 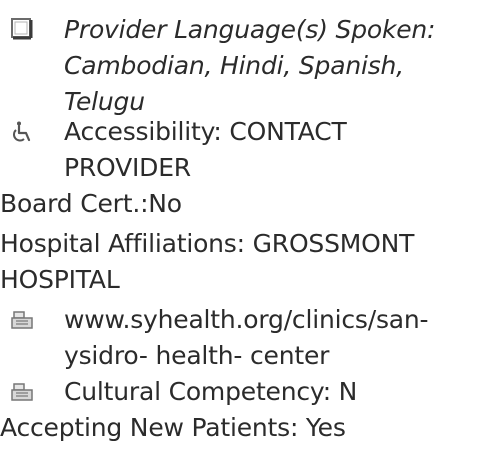 What do you see at coordinates (22, 29) in the screenshot?
I see `checkbox-icon` at bounding box center [22, 29].